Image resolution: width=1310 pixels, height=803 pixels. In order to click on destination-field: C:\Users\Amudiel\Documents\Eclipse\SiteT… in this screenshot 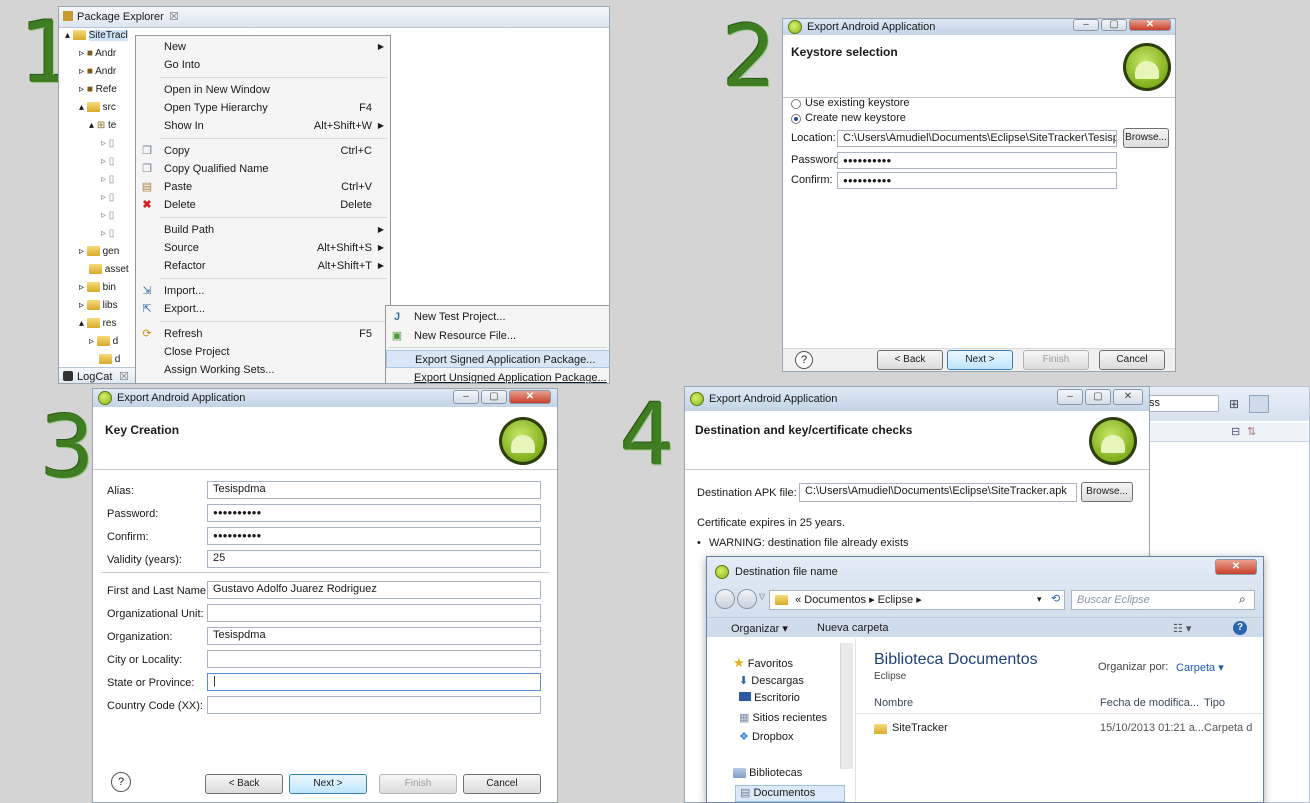, I will do `click(938, 492)`.